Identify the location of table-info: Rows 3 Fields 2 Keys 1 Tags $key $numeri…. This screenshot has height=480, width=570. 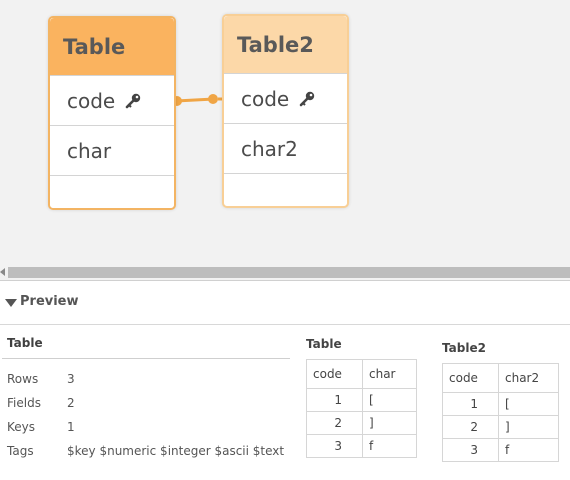
(145, 420).